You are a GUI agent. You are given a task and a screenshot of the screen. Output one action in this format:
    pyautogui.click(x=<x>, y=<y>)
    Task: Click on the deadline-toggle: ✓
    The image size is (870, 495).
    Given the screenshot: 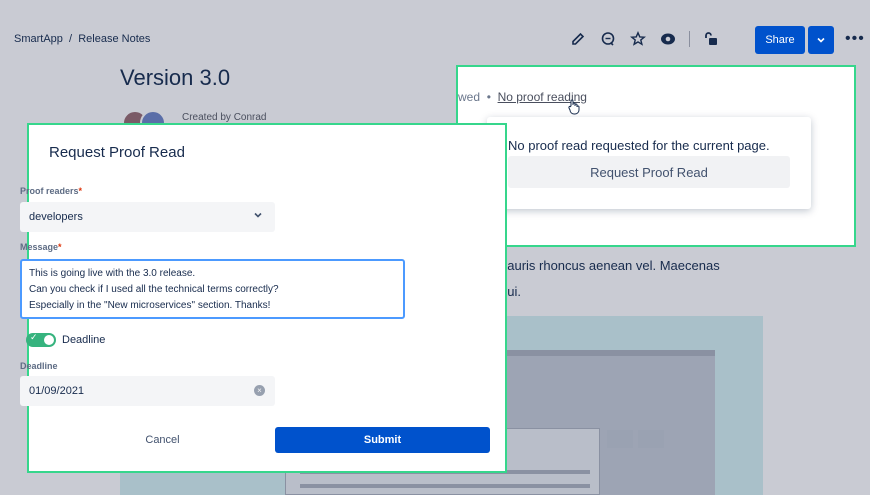 What is the action you would take?
    pyautogui.click(x=41, y=339)
    